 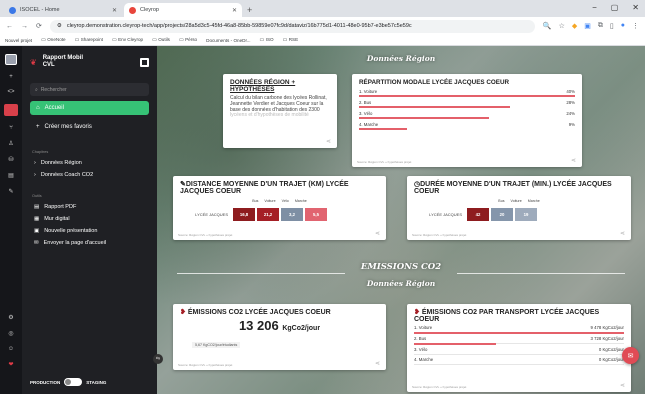 I want to click on tab-label: ISOCEL - Home, so click(x=40, y=10).